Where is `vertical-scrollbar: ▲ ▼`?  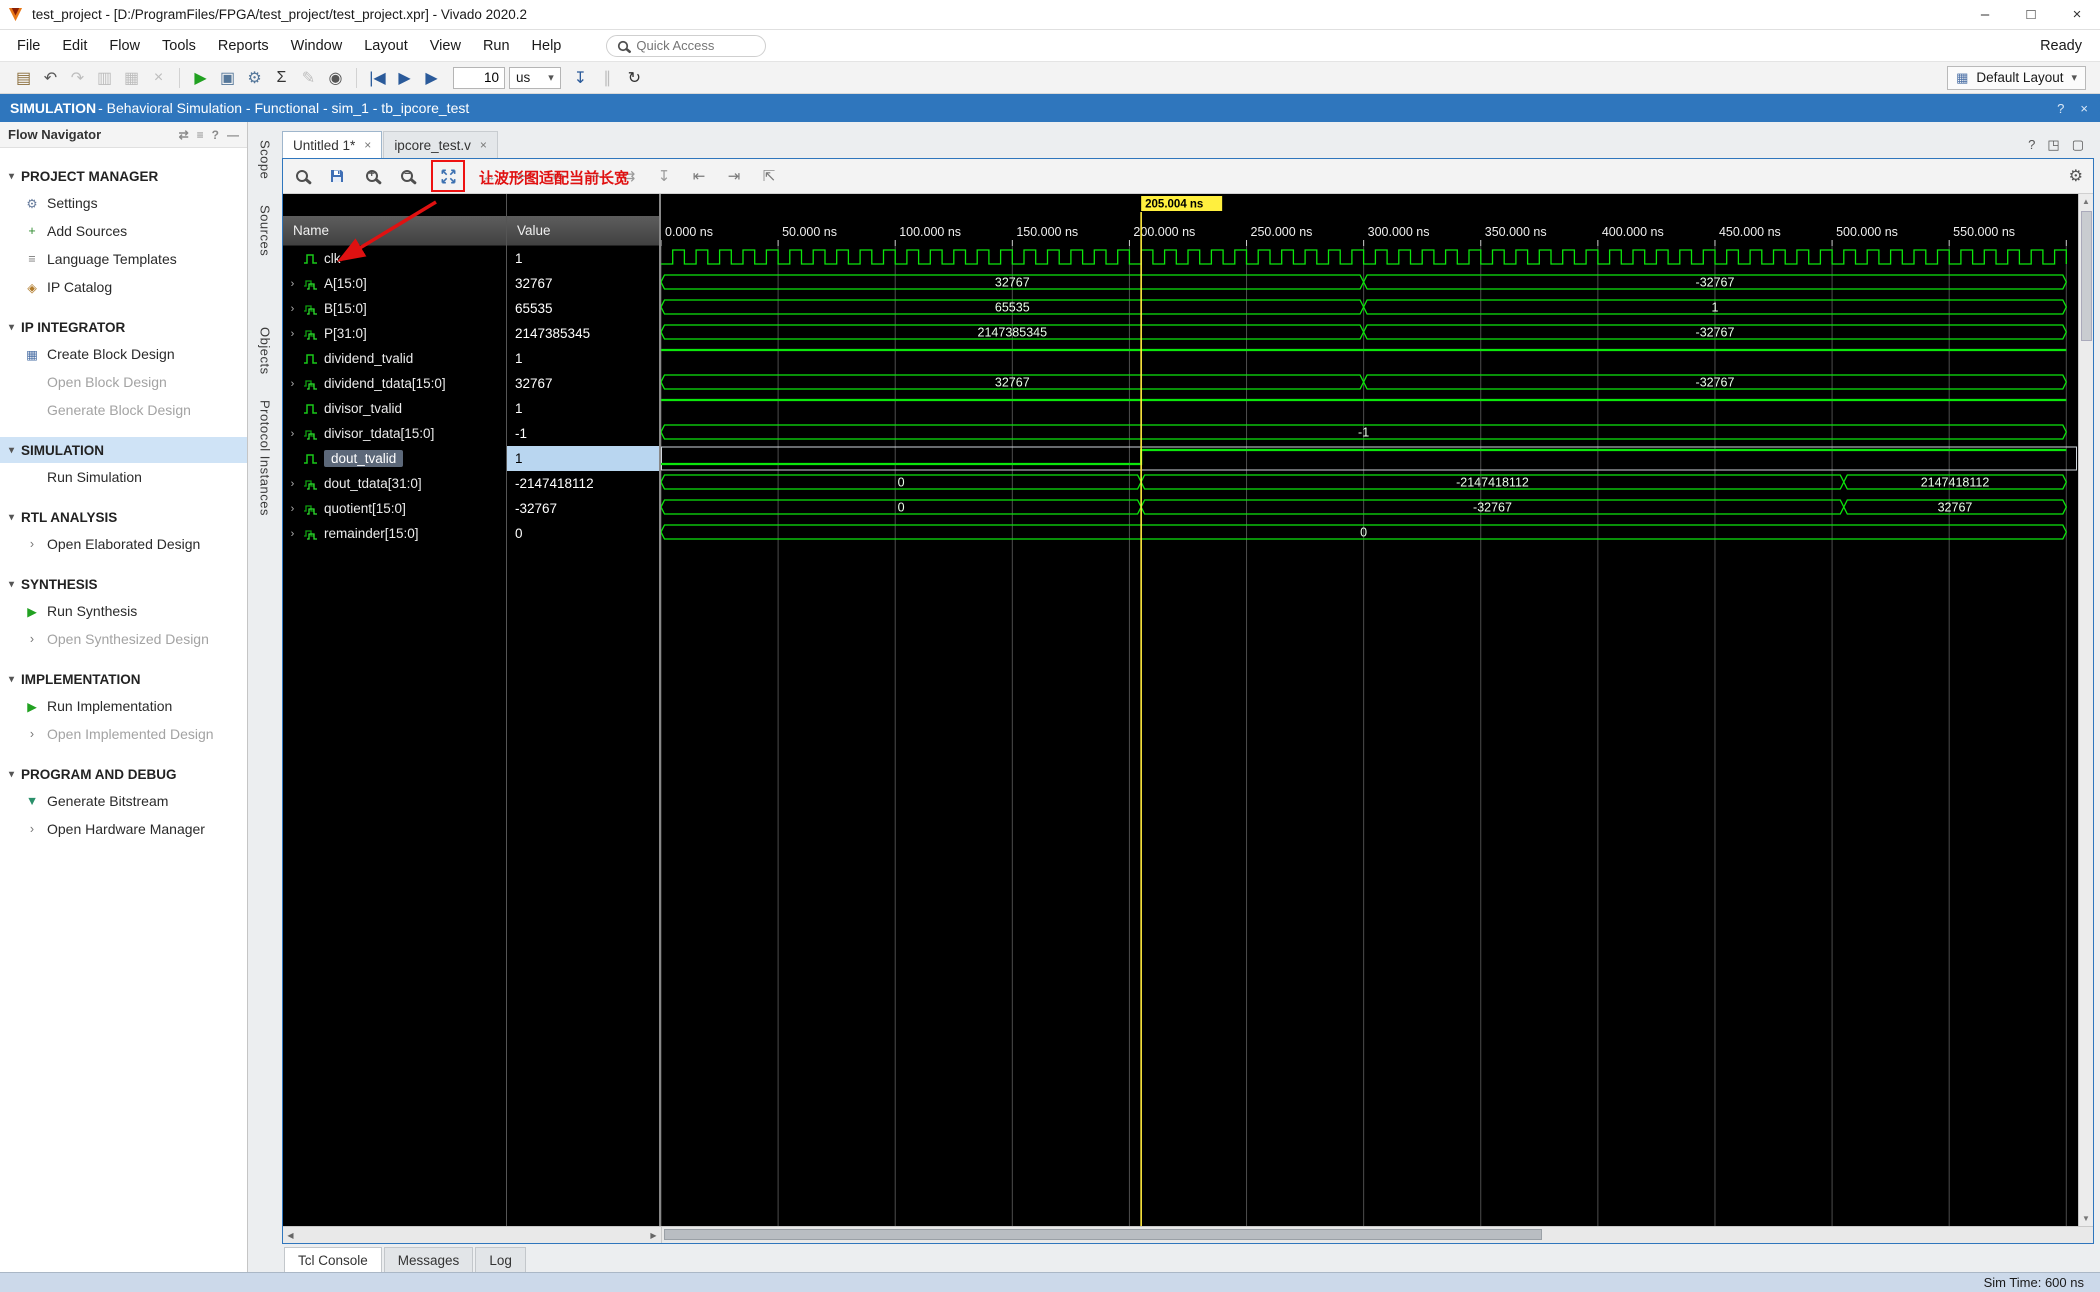 vertical-scrollbar: ▲ ▼ is located at coordinates (2085, 710).